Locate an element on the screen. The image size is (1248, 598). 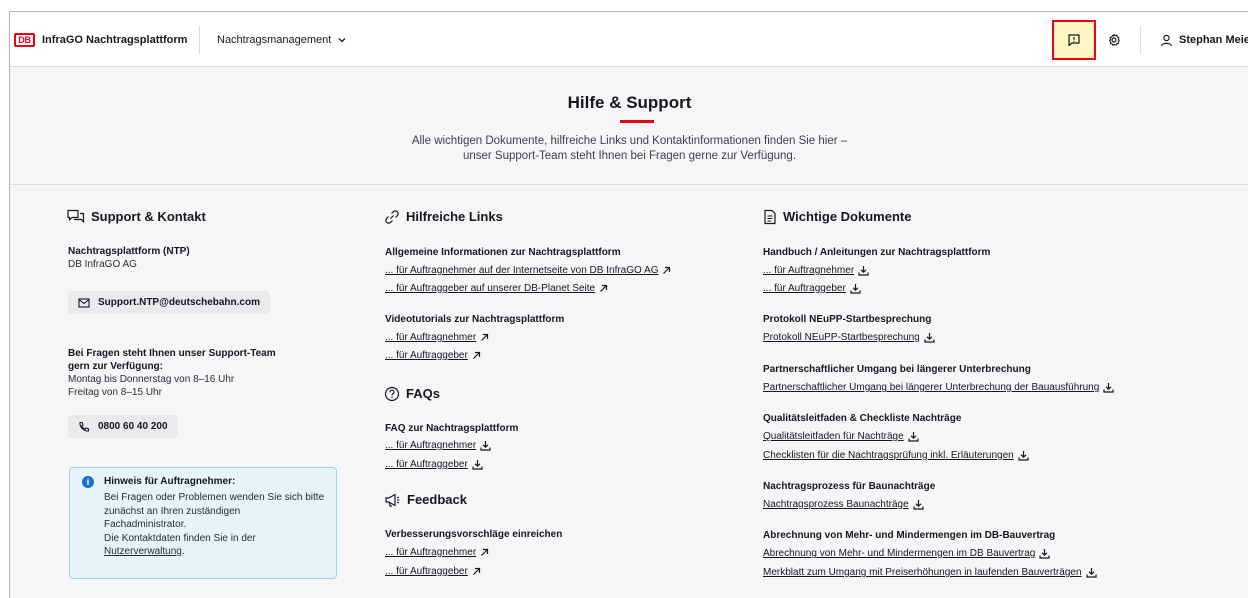
chevron-down-icon is located at coordinates (342, 40).